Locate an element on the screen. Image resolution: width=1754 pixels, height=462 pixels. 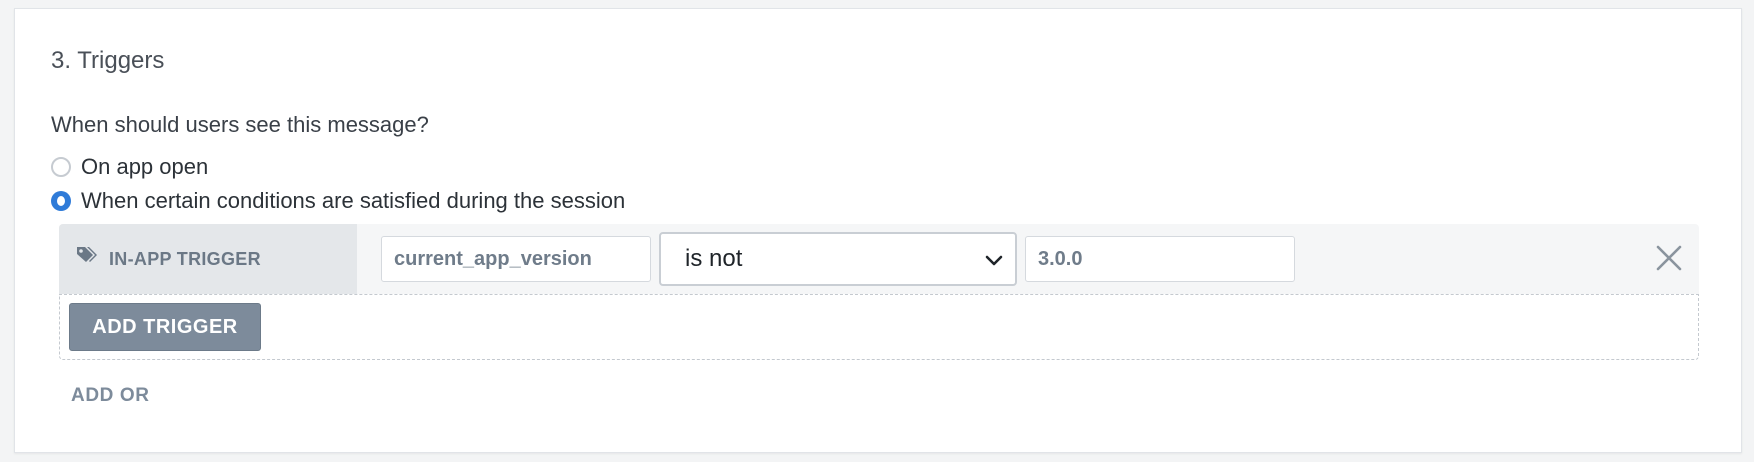
chevron-down-icon is located at coordinates (994, 260).